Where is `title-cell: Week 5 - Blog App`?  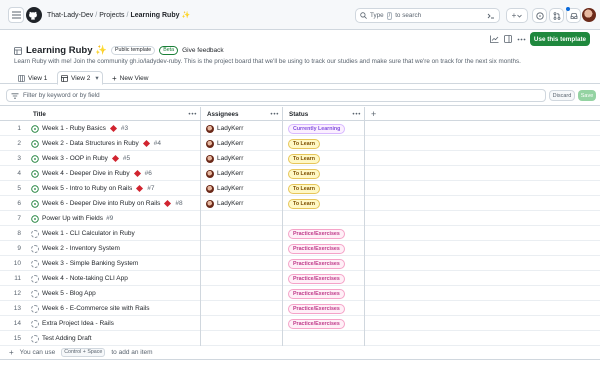 title-cell: Week 5 - Blog App is located at coordinates (114, 293).